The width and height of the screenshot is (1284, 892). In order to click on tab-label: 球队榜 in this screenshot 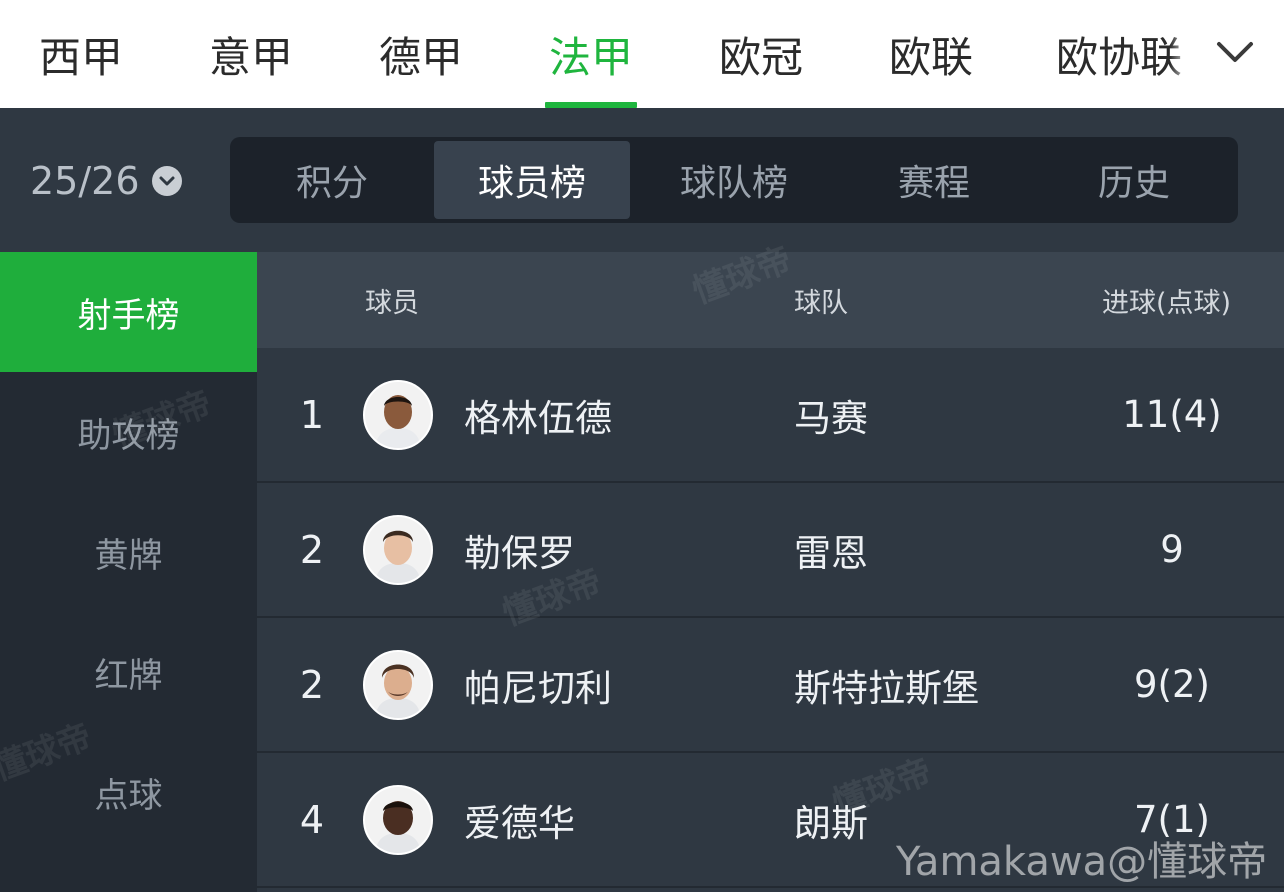, I will do `click(733, 183)`.